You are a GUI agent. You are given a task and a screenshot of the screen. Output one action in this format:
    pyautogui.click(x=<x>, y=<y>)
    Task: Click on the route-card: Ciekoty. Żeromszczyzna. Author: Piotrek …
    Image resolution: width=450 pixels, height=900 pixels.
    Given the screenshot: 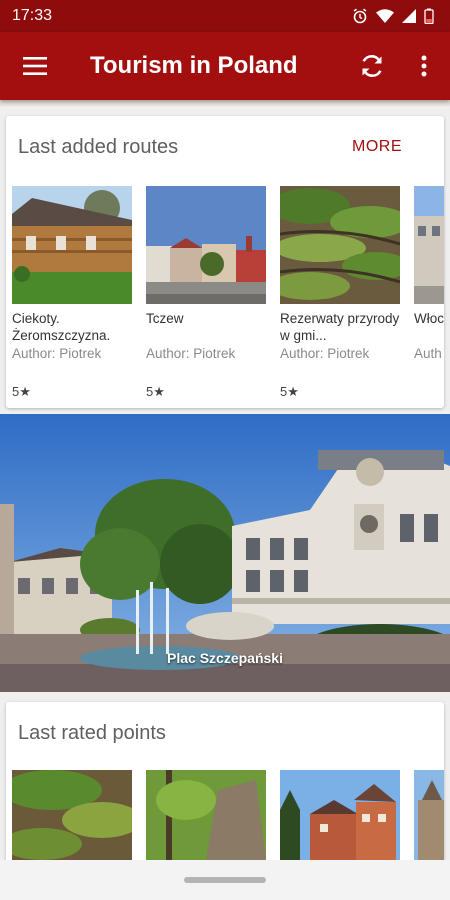 What is the action you would take?
    pyautogui.click(x=72, y=292)
    